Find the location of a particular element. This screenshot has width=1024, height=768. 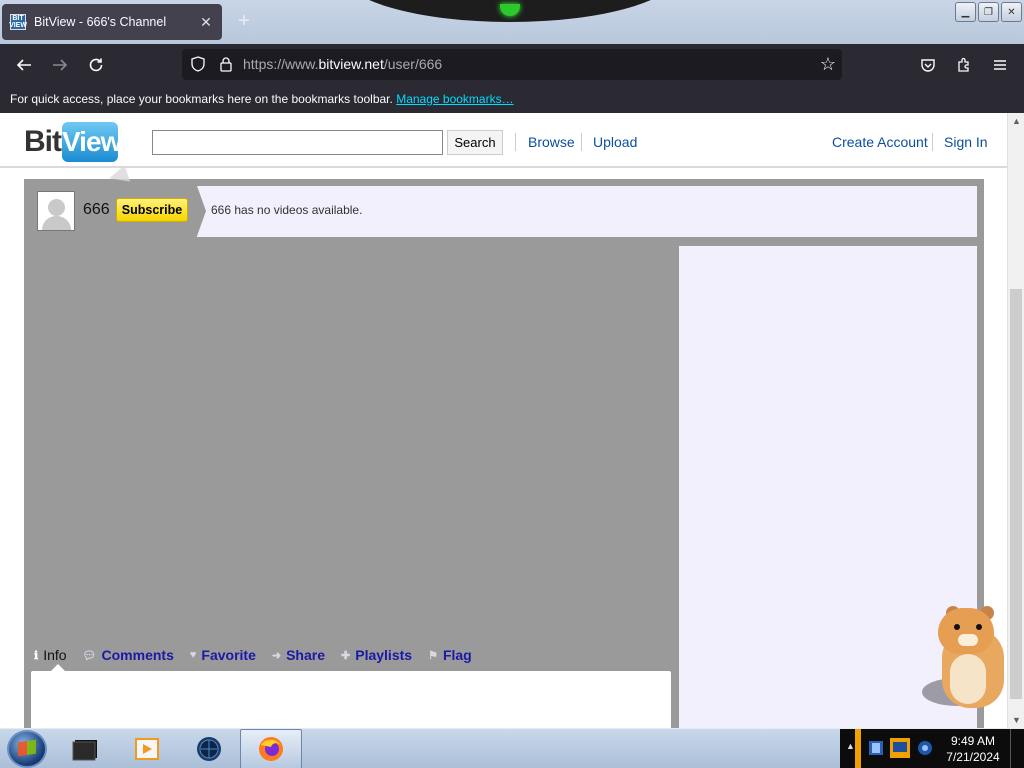

system-tray: ▲ 9:49 AM 7/21/2024 is located at coordinates (932, 748).